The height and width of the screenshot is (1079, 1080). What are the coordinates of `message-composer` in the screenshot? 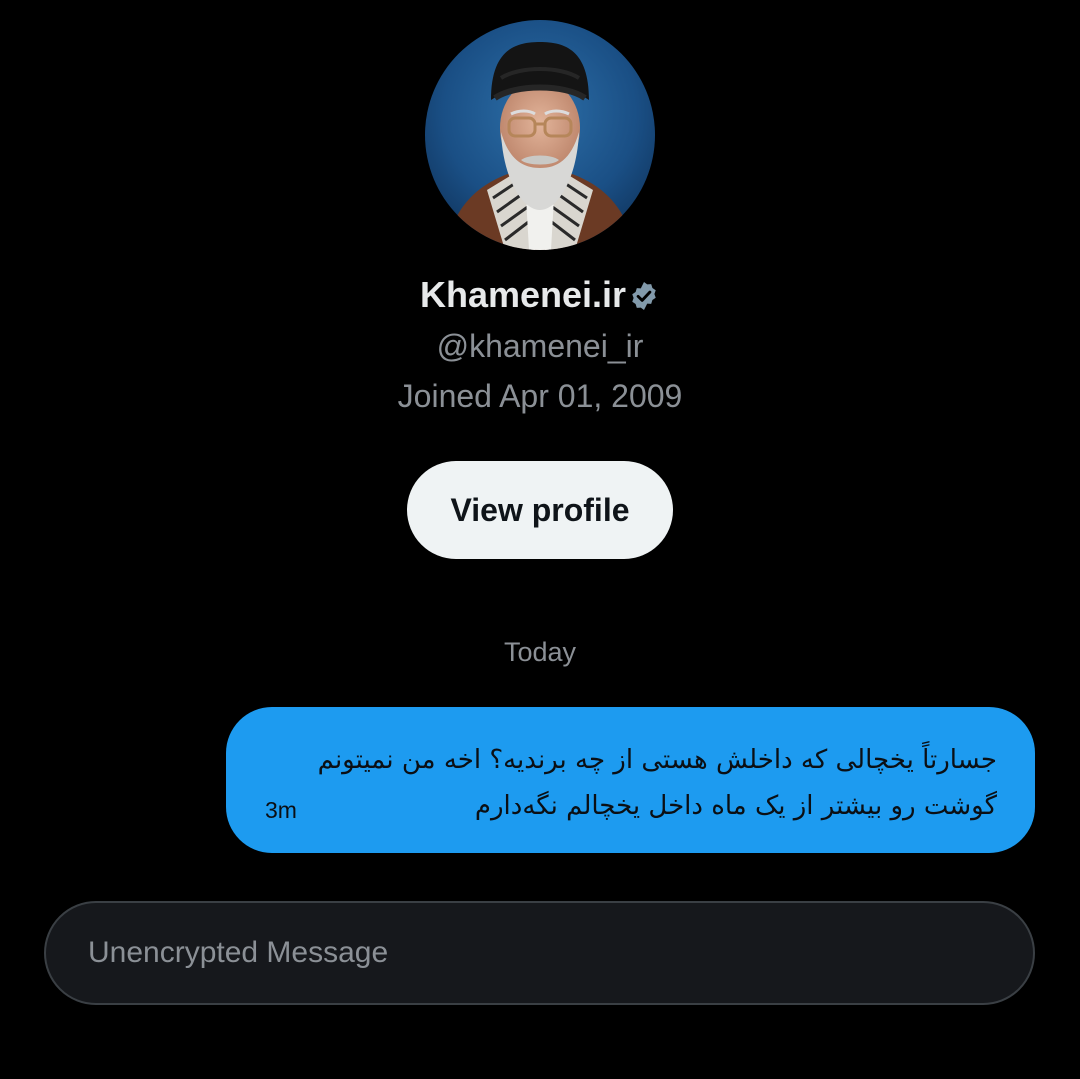 It's located at (539, 953).